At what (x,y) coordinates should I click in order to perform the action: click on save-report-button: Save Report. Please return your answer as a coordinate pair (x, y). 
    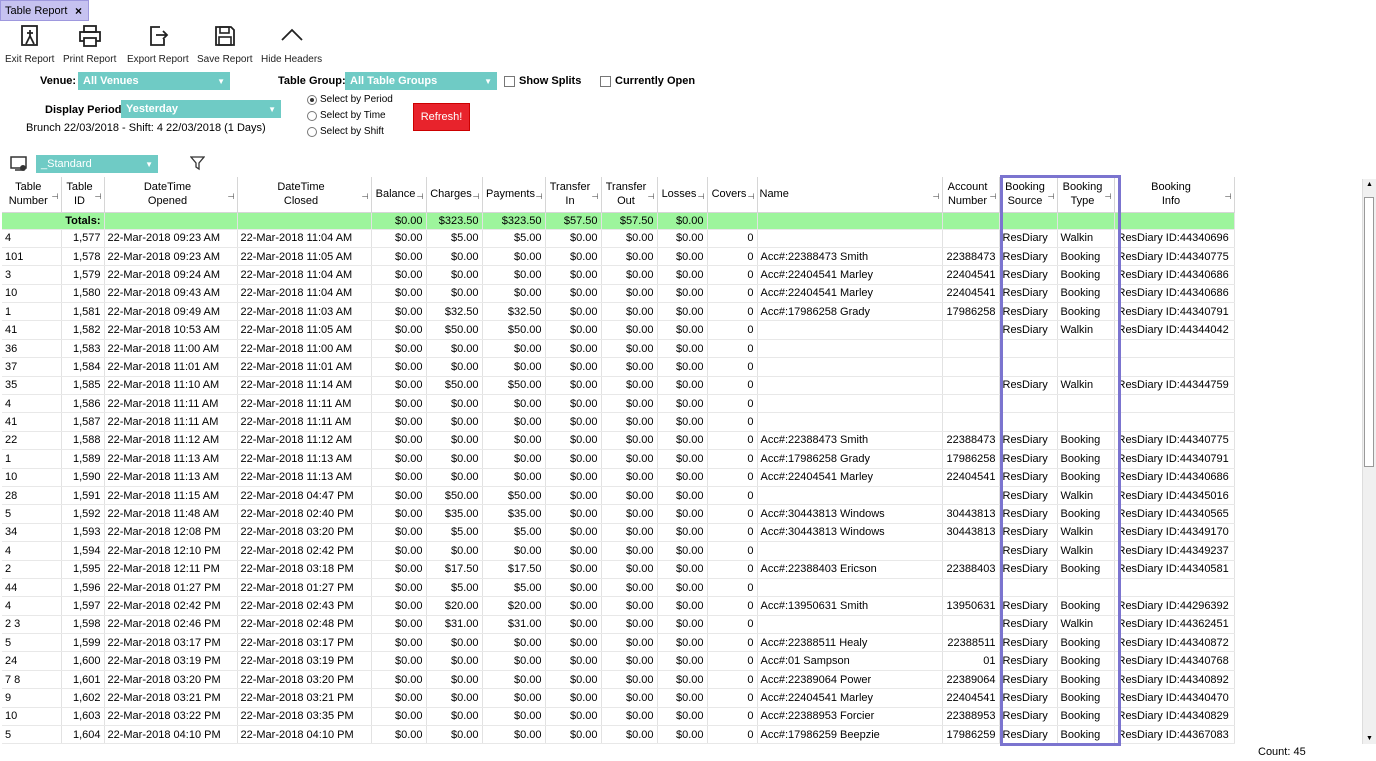
    Looking at the image, I should click on (225, 44).